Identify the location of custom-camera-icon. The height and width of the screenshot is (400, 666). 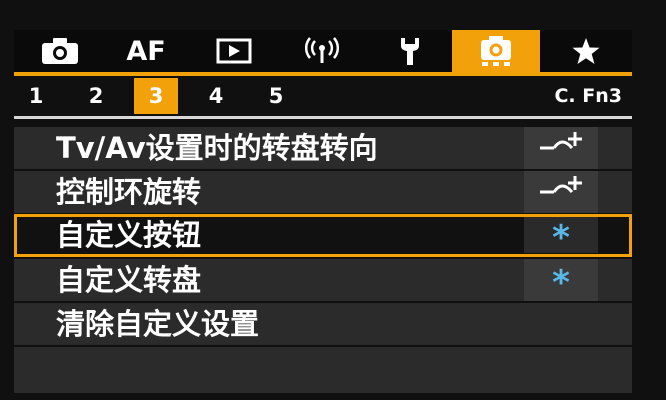
(496, 51).